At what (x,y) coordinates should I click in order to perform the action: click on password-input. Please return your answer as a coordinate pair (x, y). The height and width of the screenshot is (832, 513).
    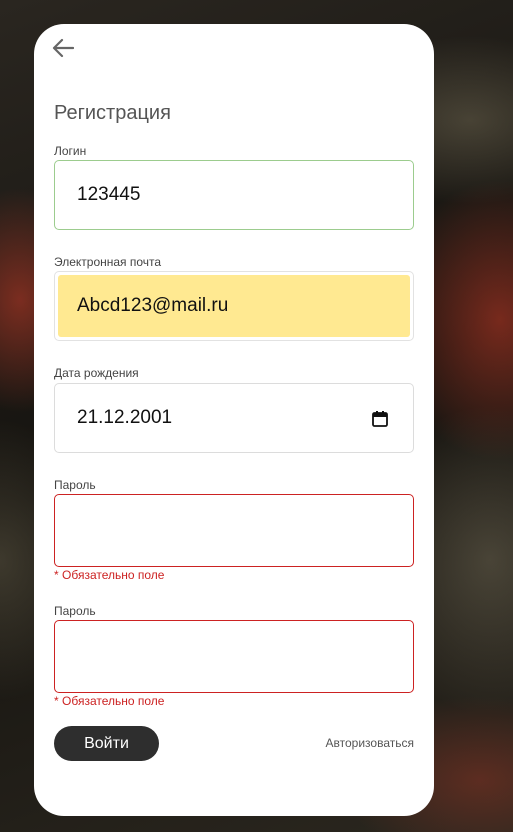
    Looking at the image, I should click on (234, 530).